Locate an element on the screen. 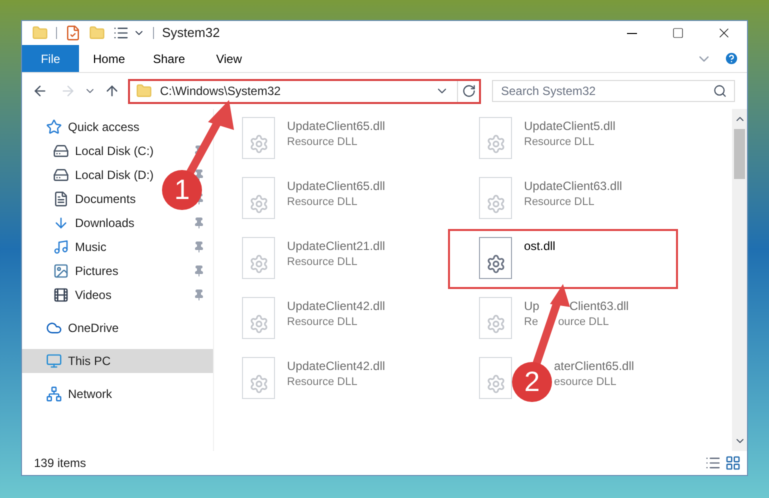 The height and width of the screenshot is (498, 769). pictures-icon is located at coordinates (61, 271).